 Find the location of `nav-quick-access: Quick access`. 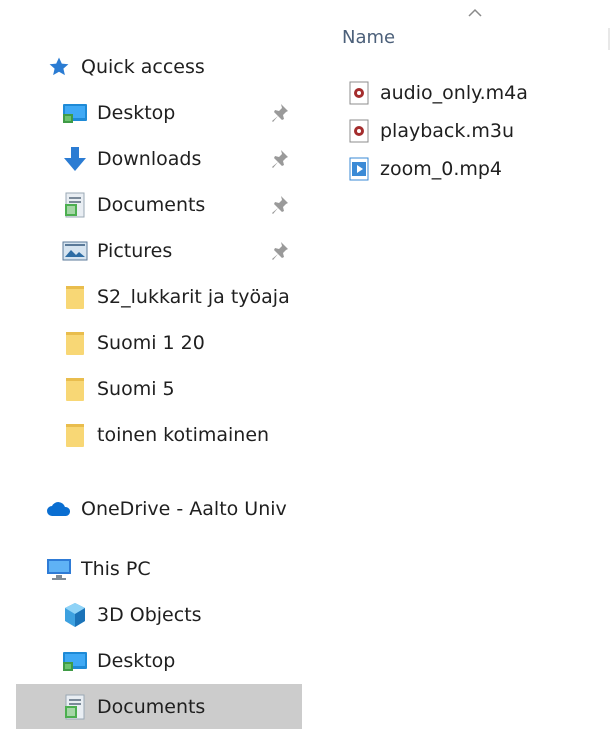

nav-quick-access: Quick access is located at coordinates (159, 67).